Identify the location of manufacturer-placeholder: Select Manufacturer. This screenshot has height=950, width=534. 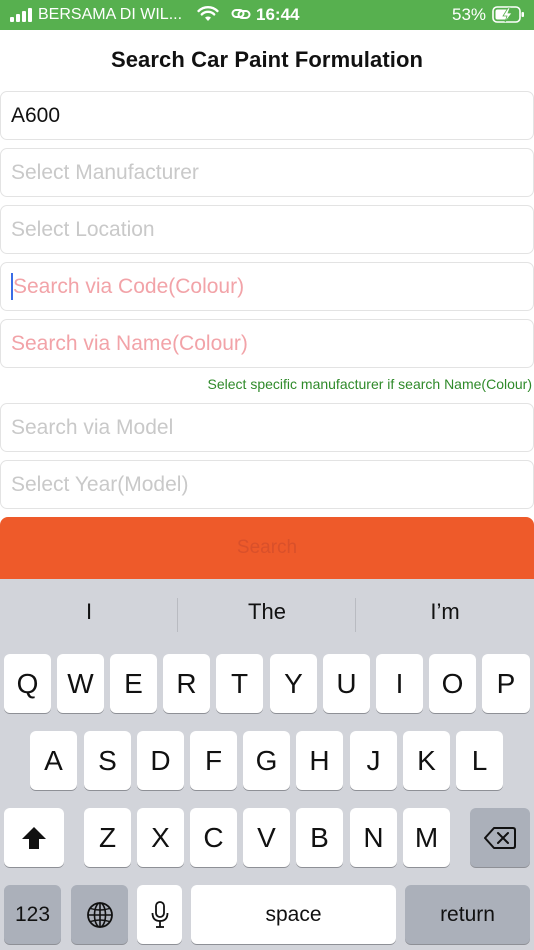
(105, 172).